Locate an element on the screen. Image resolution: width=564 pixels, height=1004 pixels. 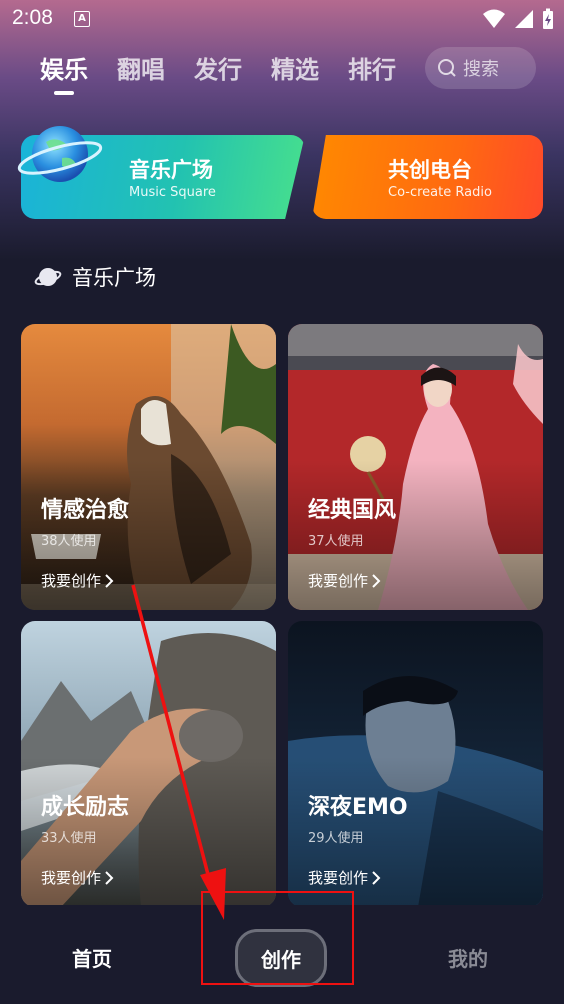
wifi-icon is located at coordinates (494, 18).